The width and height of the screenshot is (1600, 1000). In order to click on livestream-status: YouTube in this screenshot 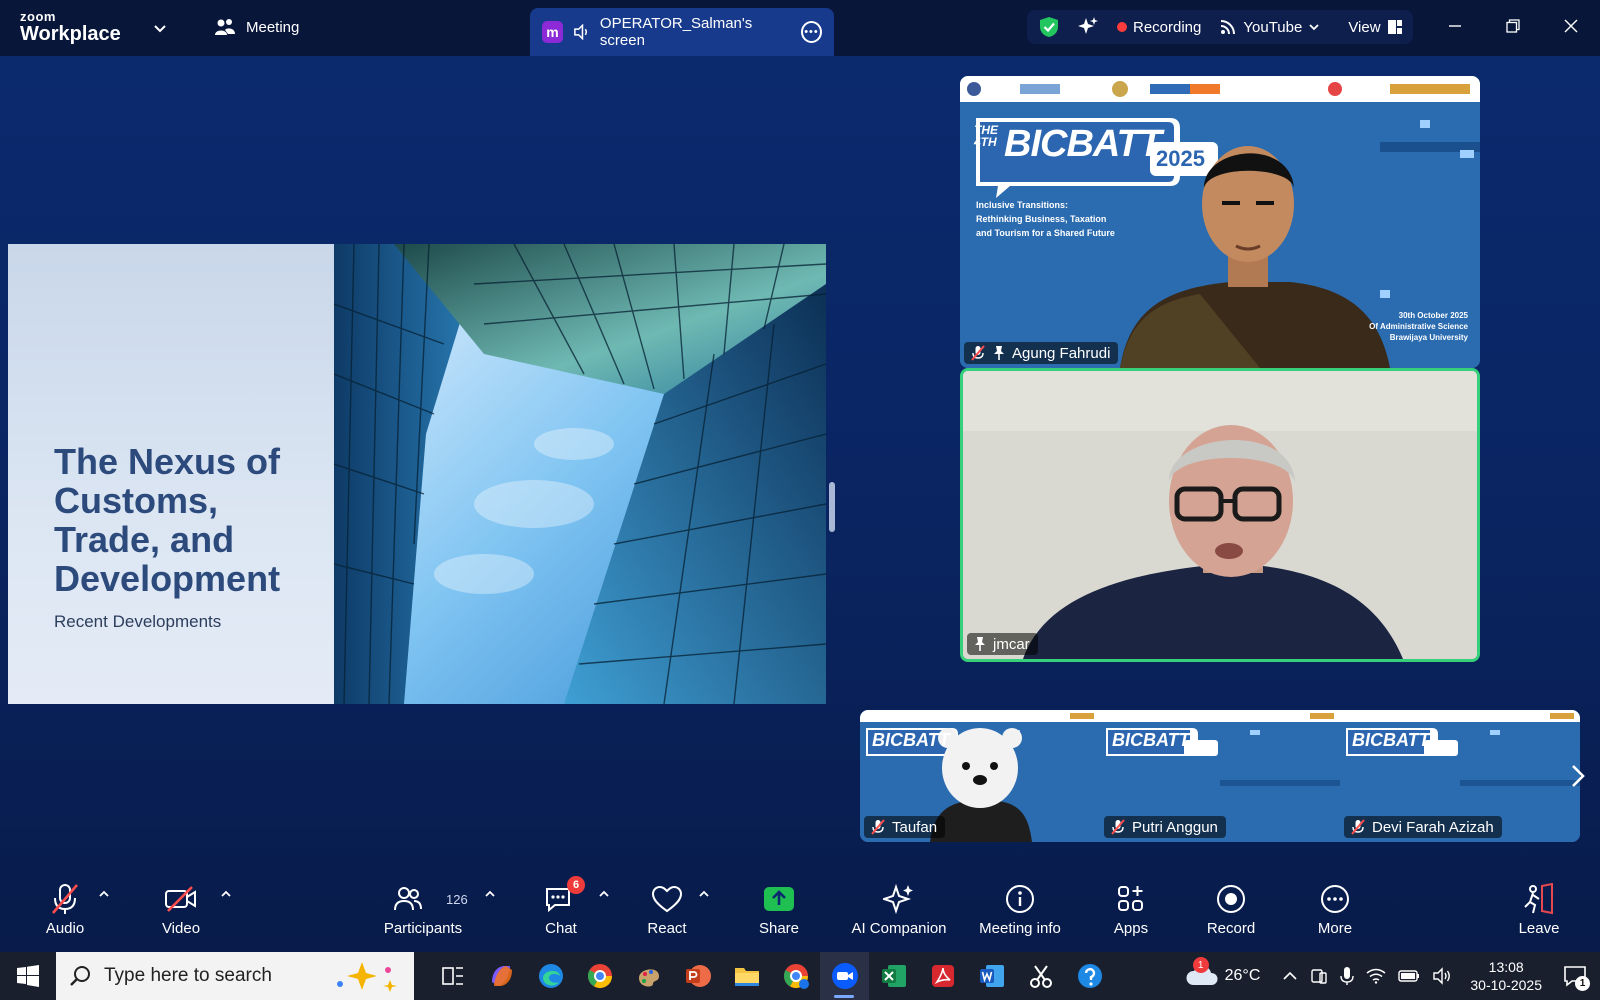, I will do `click(1269, 27)`.